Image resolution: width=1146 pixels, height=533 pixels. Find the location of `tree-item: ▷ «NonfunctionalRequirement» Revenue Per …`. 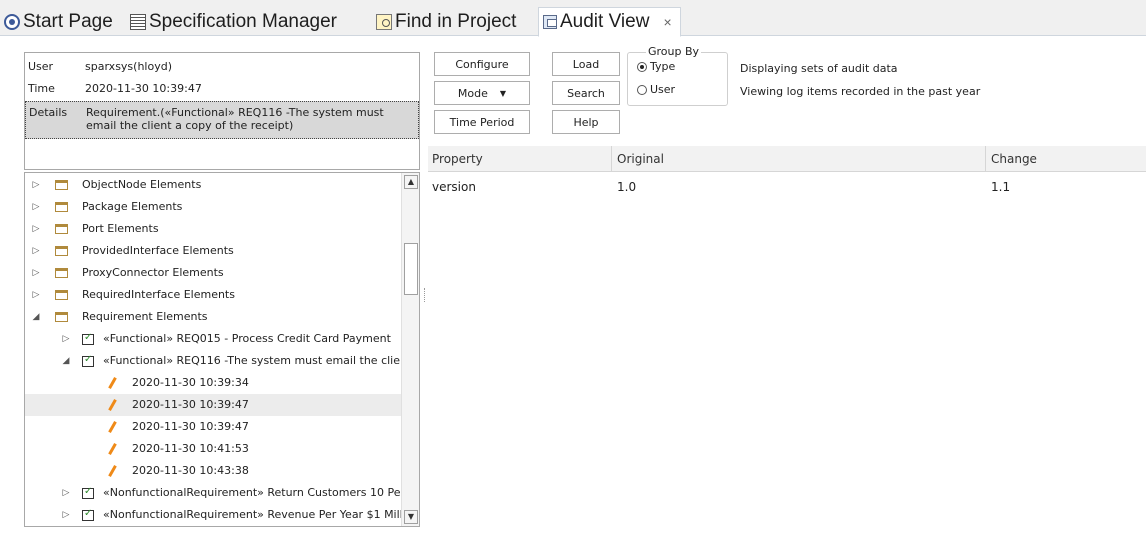

tree-item: ▷ «NonfunctionalRequirement» Revenue Per … is located at coordinates (218, 515).